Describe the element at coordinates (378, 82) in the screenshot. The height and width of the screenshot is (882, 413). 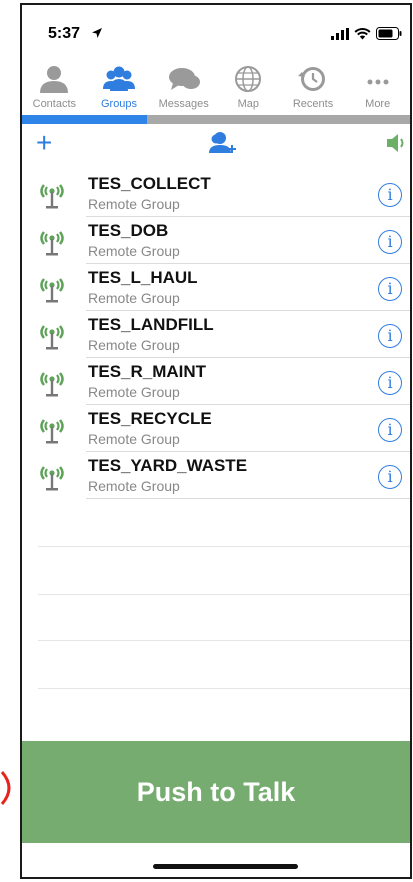
I see `more-icon` at that location.